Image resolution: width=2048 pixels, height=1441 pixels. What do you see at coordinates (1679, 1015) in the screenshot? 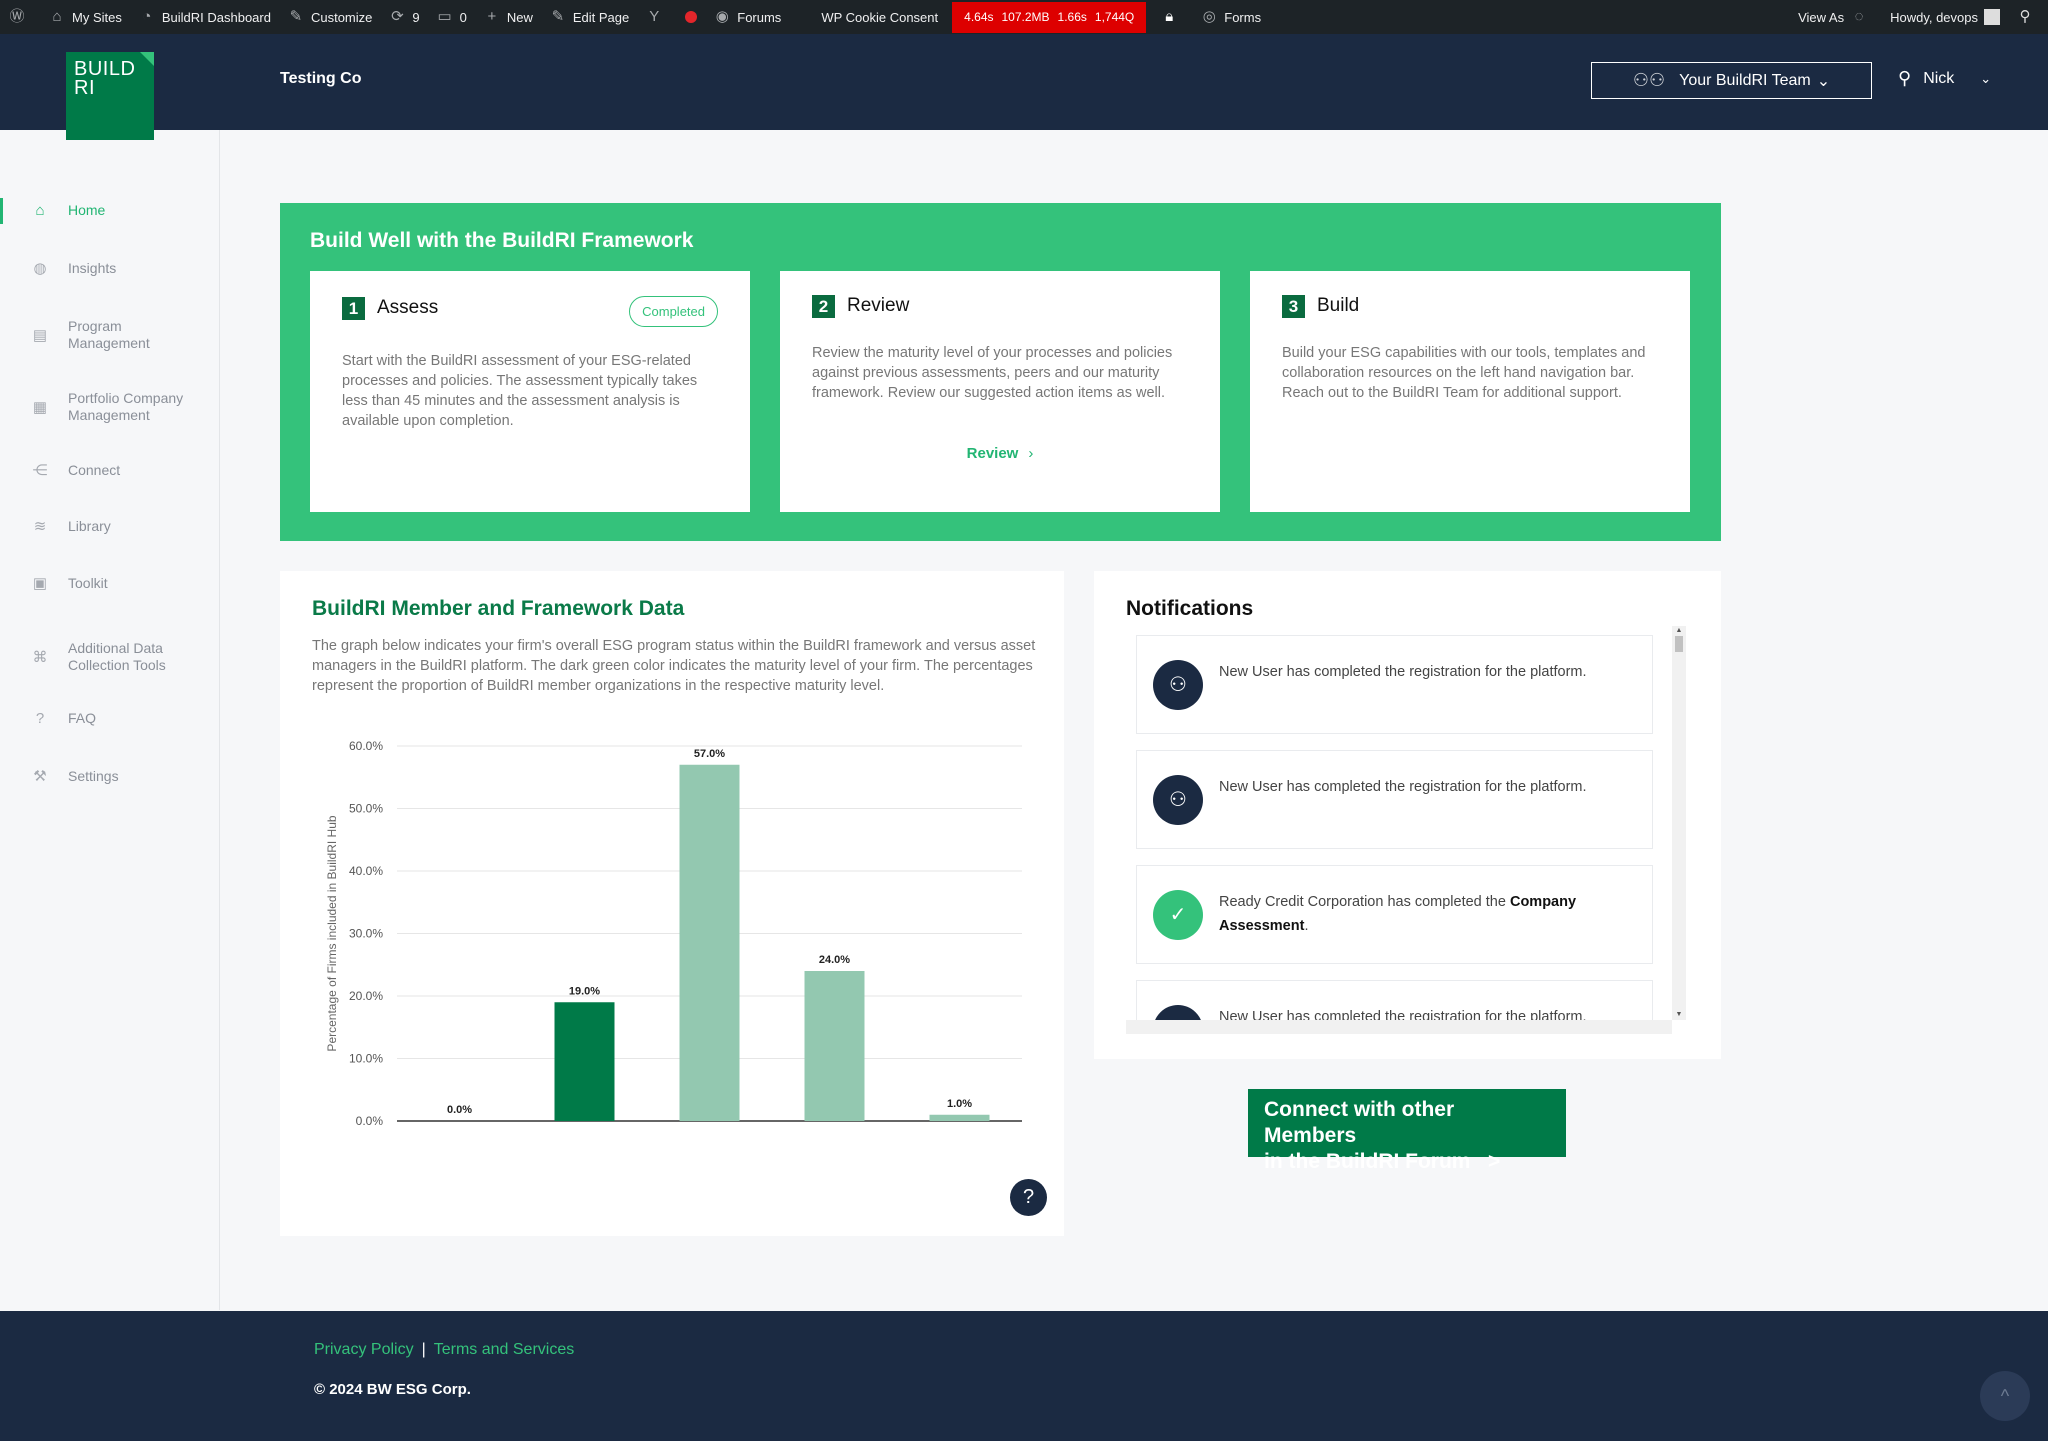
I see `scroll-down-icon: ▼` at bounding box center [1679, 1015].